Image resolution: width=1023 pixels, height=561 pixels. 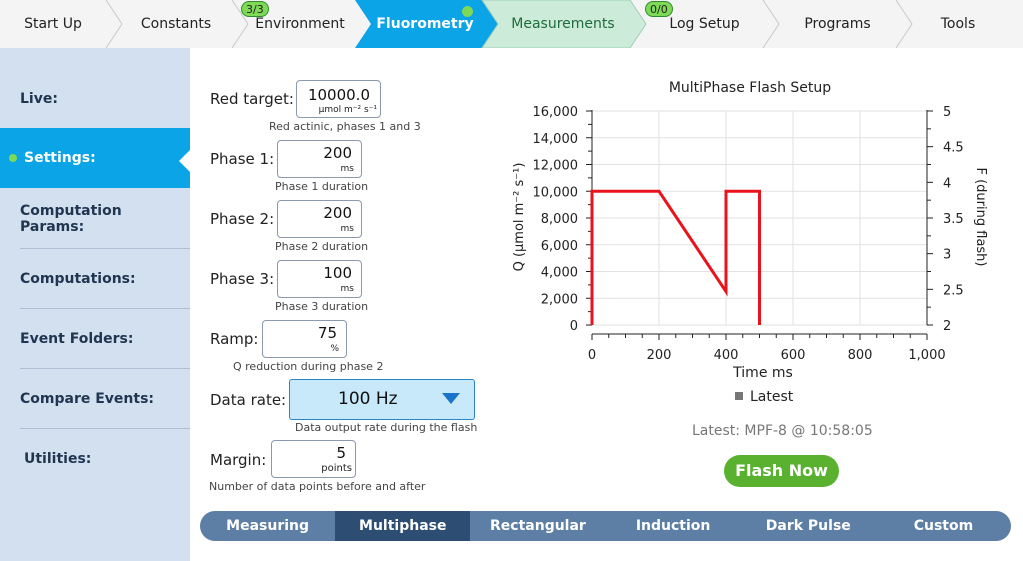 I want to click on phase2-value: 200, so click(x=337, y=213).